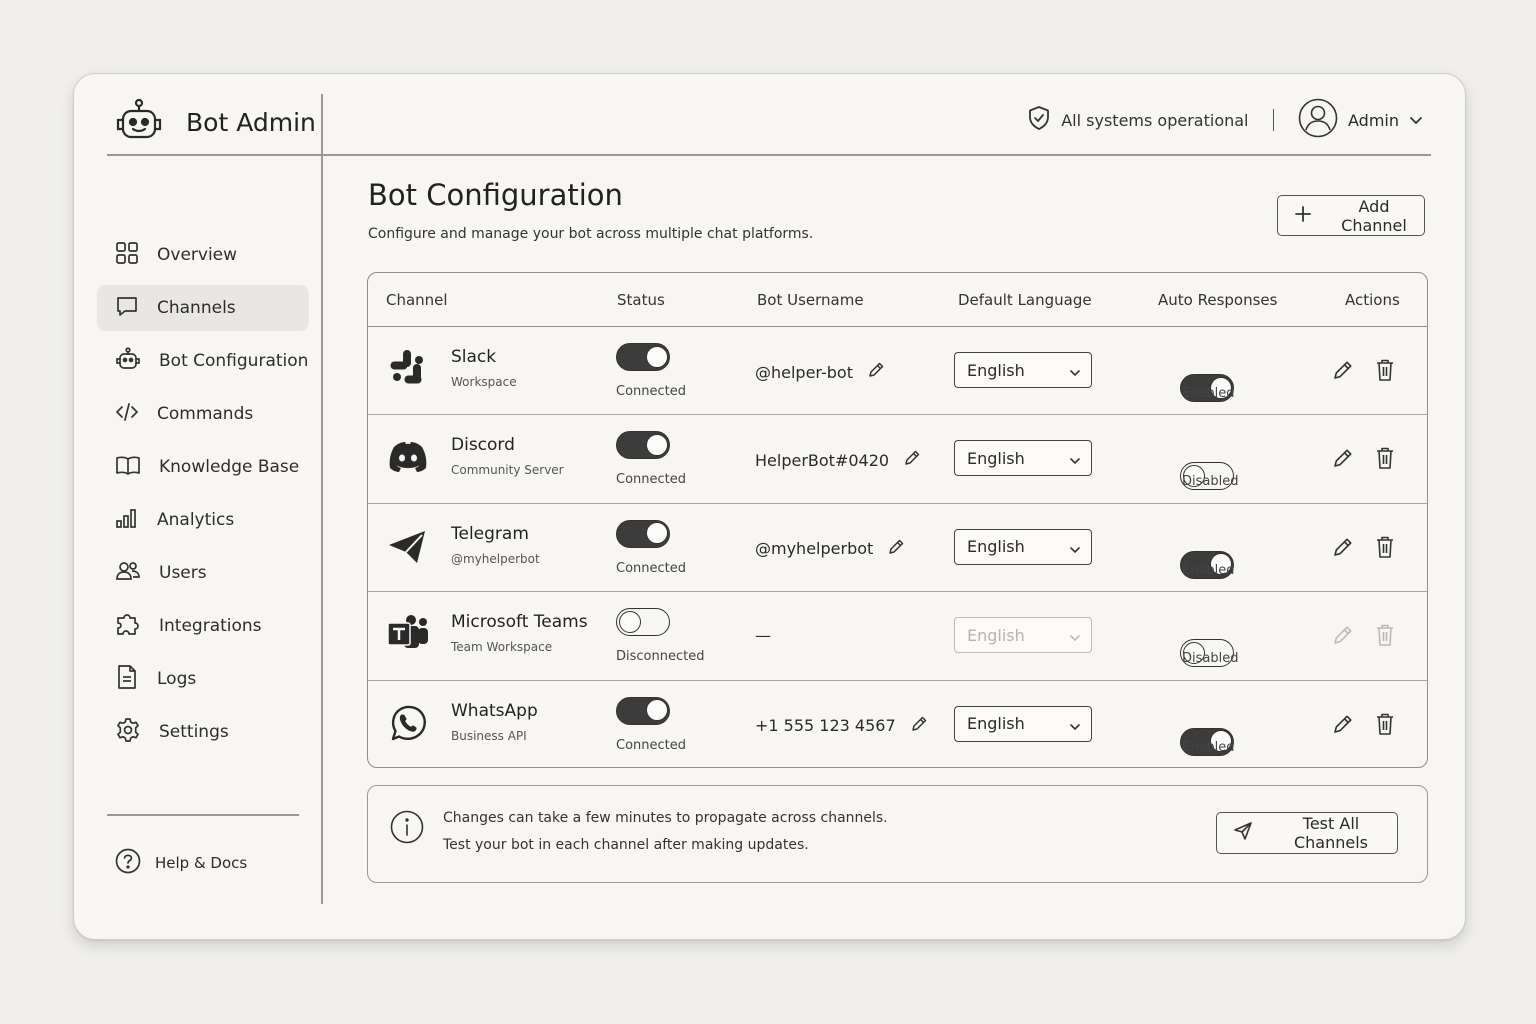  What do you see at coordinates (127, 414) in the screenshot?
I see `code-icon` at bounding box center [127, 414].